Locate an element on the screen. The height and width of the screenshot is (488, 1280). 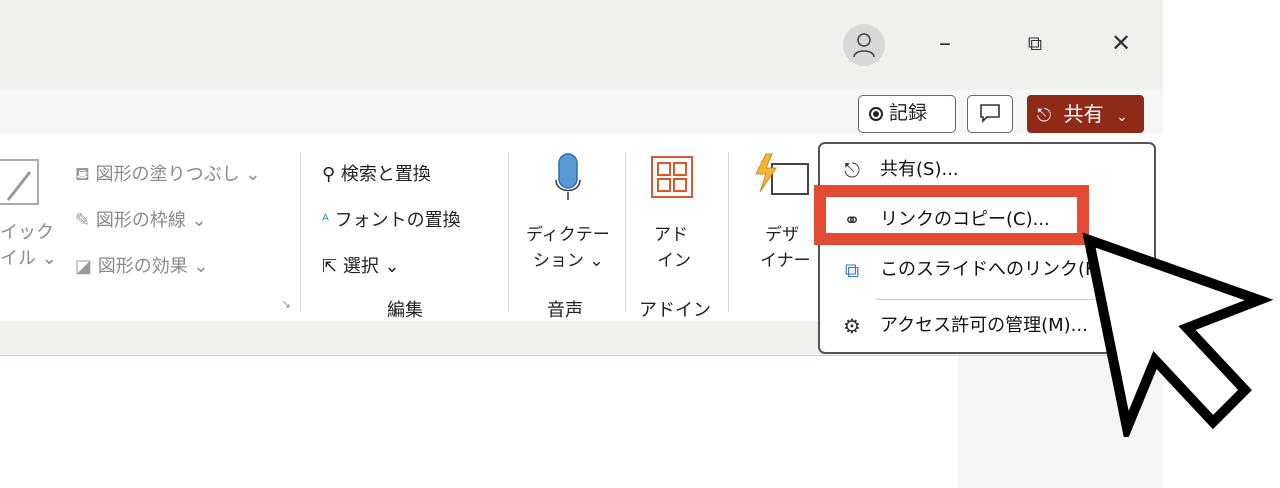
voice-group-label: 音声 is located at coordinates (565, 310).